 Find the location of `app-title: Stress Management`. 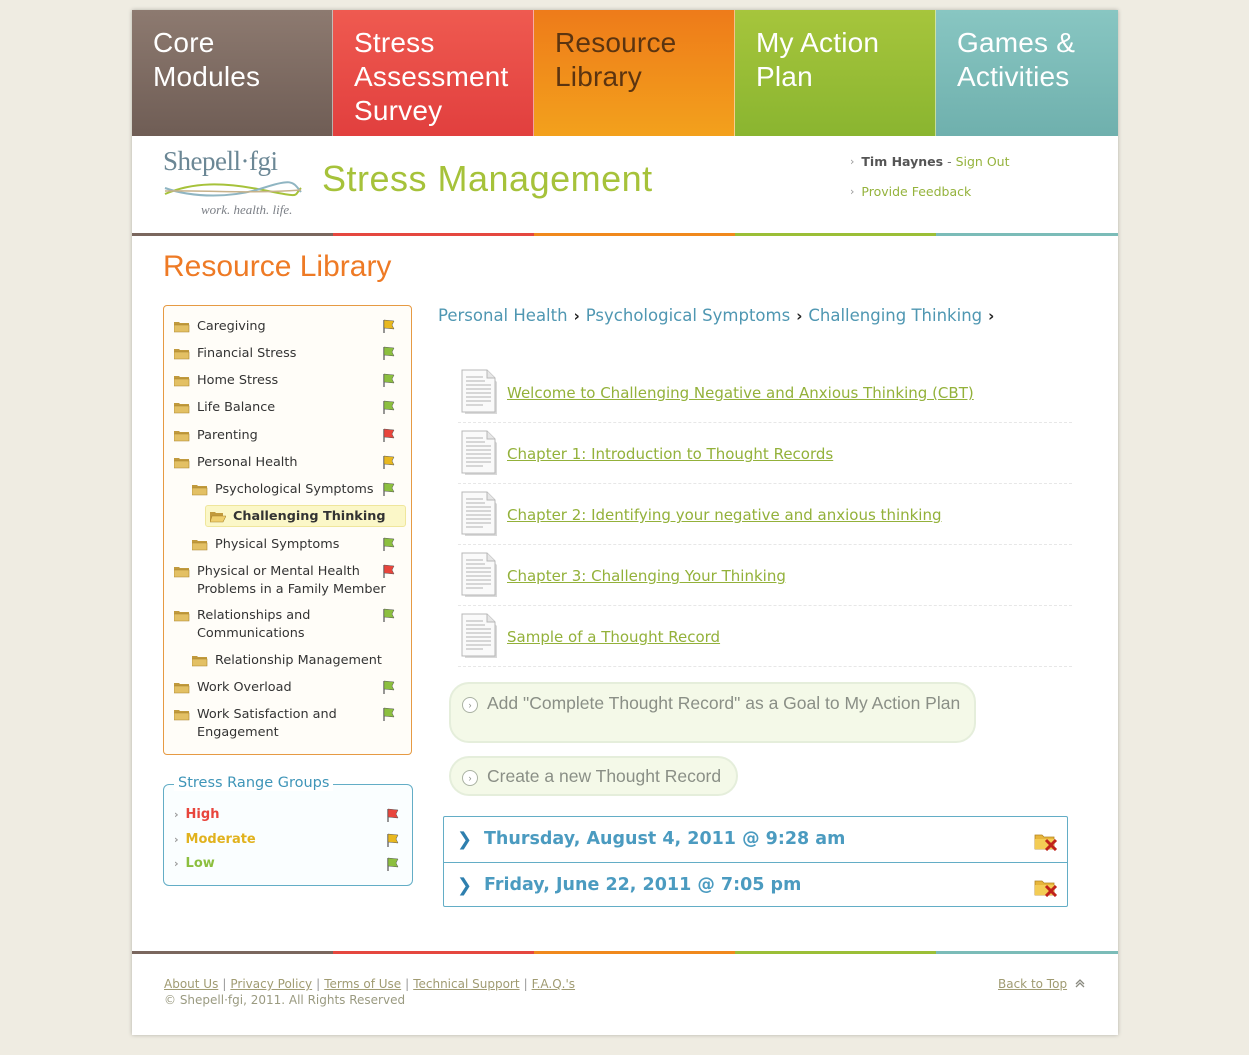

app-title: Stress Management is located at coordinates (487, 178).